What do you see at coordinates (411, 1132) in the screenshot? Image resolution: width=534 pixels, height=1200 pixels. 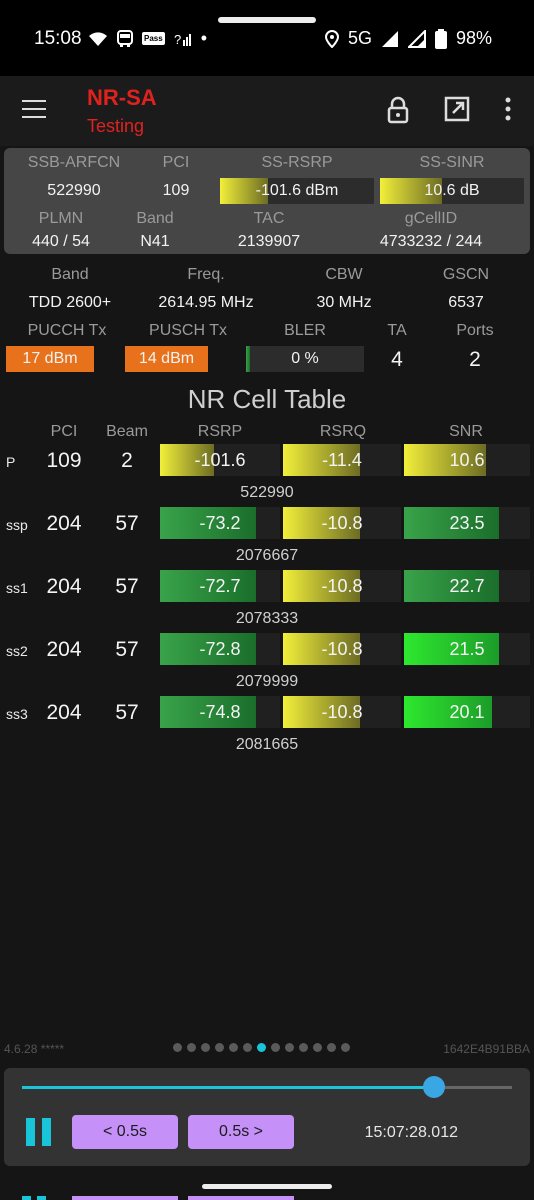 I see `playback-timestamp: 15:07:28.012` at bounding box center [411, 1132].